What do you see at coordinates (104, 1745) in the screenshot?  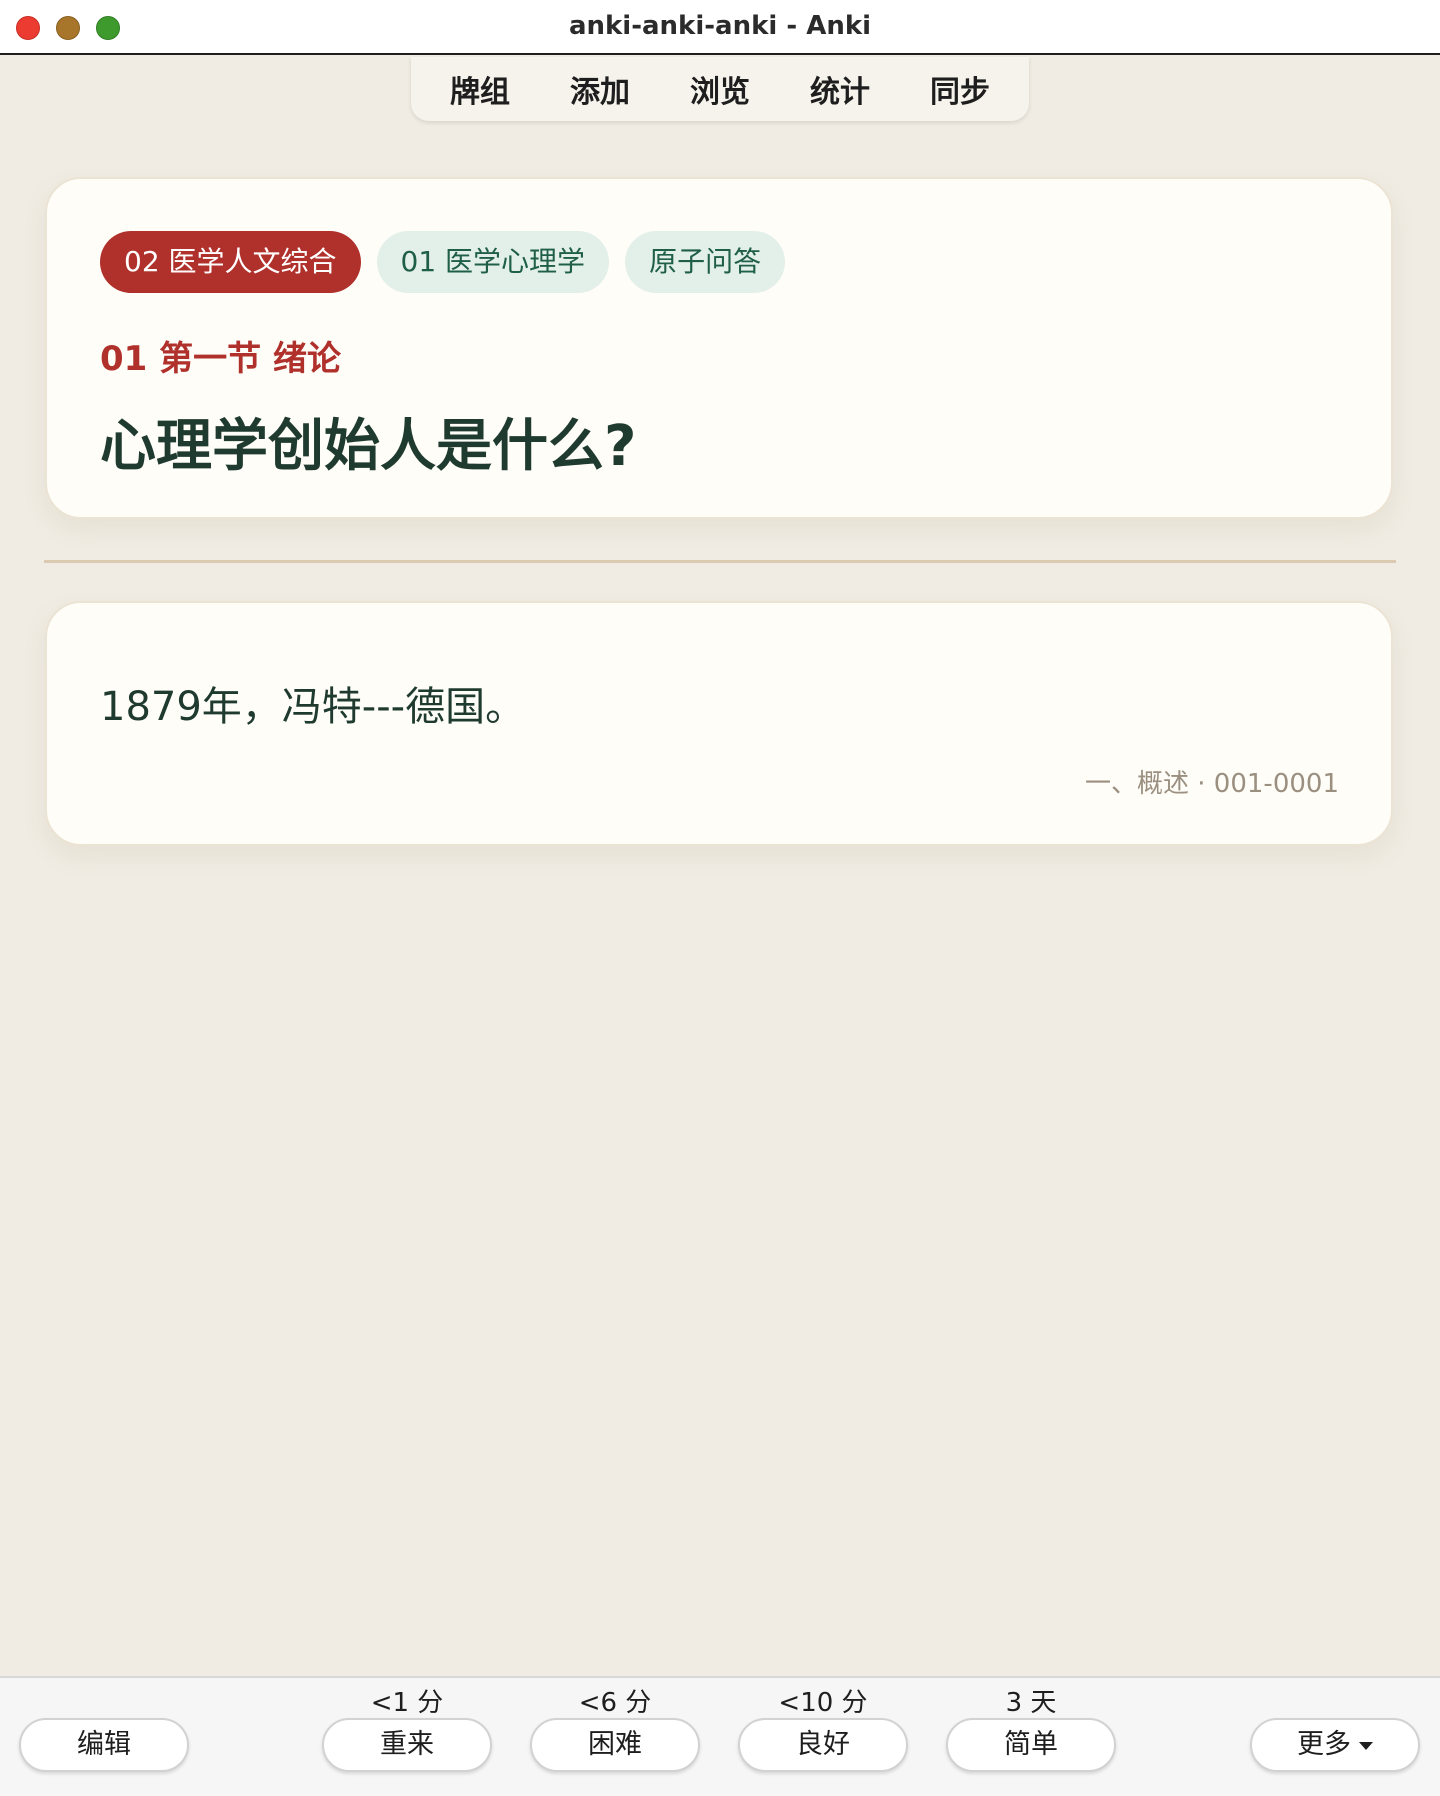 I see `edit-button: 编辑` at bounding box center [104, 1745].